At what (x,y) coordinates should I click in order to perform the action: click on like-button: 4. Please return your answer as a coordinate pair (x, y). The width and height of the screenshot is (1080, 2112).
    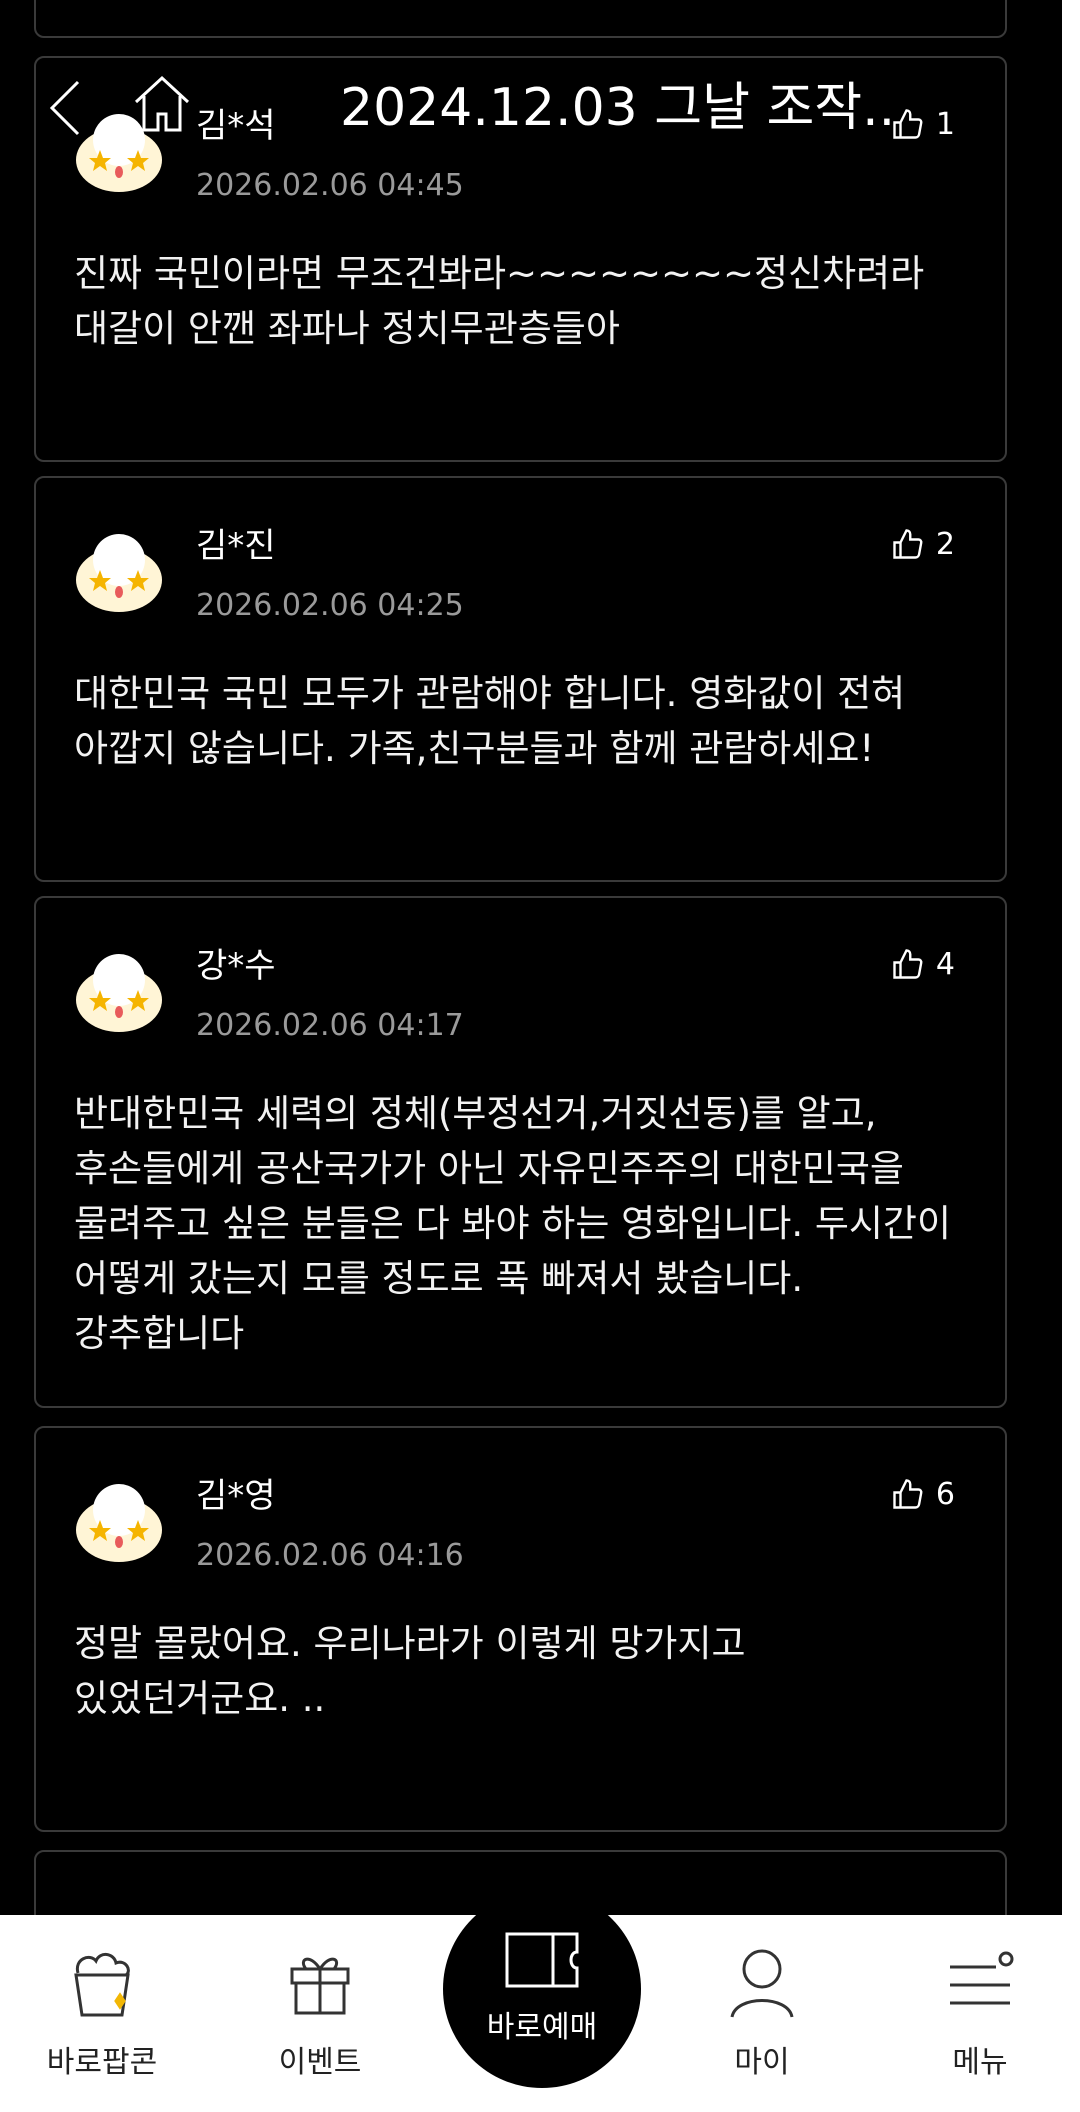
    Looking at the image, I should click on (922, 964).